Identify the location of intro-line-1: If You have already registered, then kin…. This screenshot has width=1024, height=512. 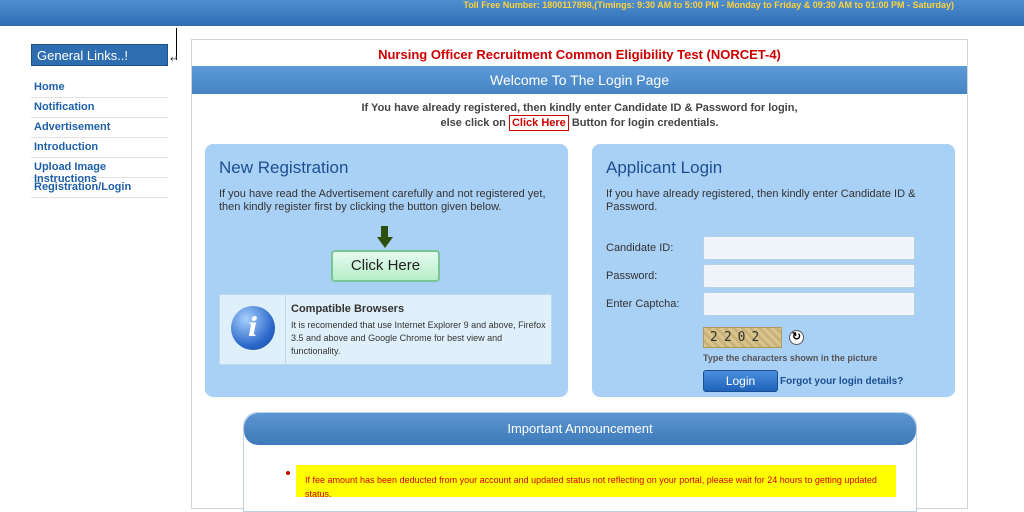
(579, 108).